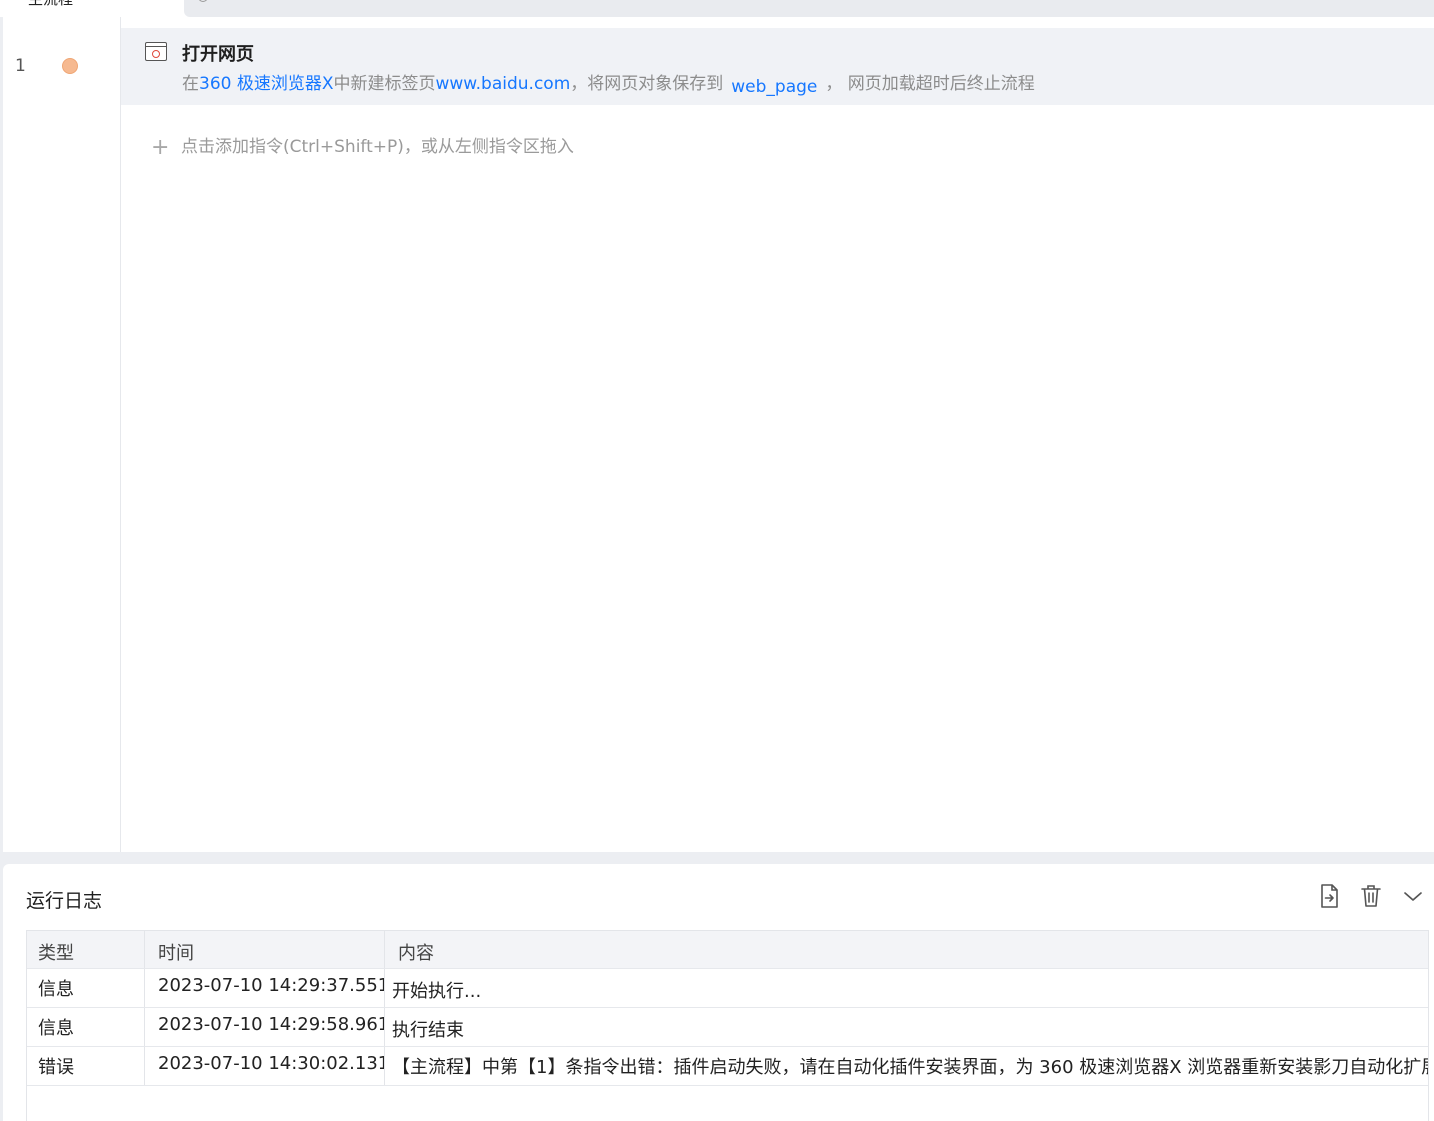  I want to click on desc-suffix: ， 网页加载超时后终止流程, so click(930, 84).